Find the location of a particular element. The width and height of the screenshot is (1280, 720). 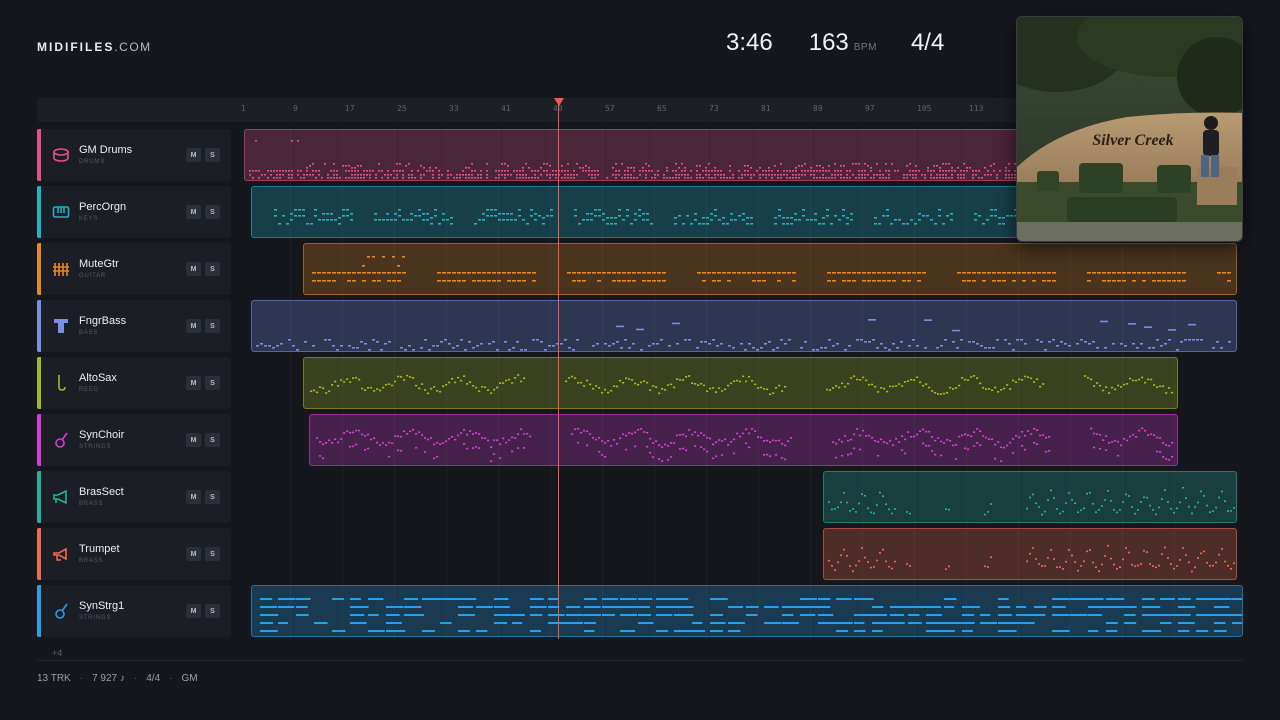

track-header-gm-drums: GM Drums DRUMS M S is located at coordinates (134, 155).